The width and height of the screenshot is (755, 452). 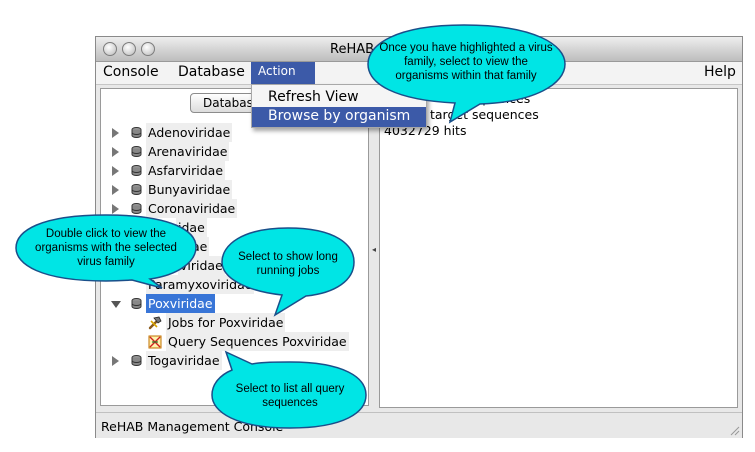 What do you see at coordinates (239, 208) in the screenshot?
I see `tree-item-coronaviridae: Coronaviridae` at bounding box center [239, 208].